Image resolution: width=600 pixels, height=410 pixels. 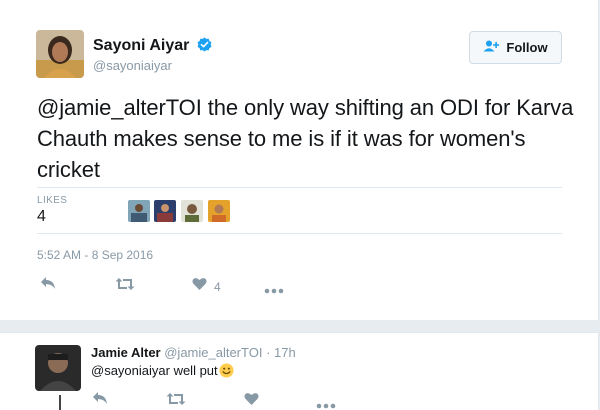 I want to click on reply-author-handle: @jamie_alterTOI, so click(x=213, y=352).